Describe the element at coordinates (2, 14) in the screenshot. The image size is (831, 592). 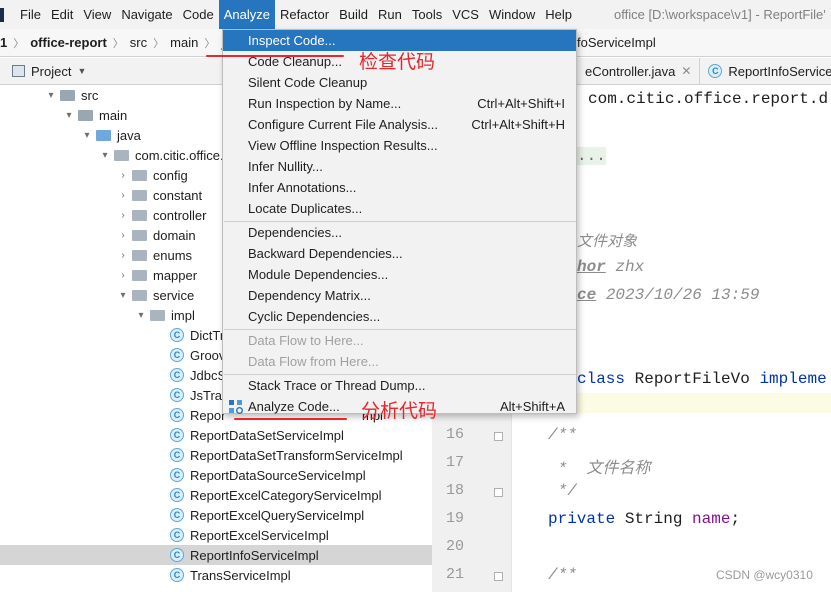
I see `app-logo-icon` at that location.